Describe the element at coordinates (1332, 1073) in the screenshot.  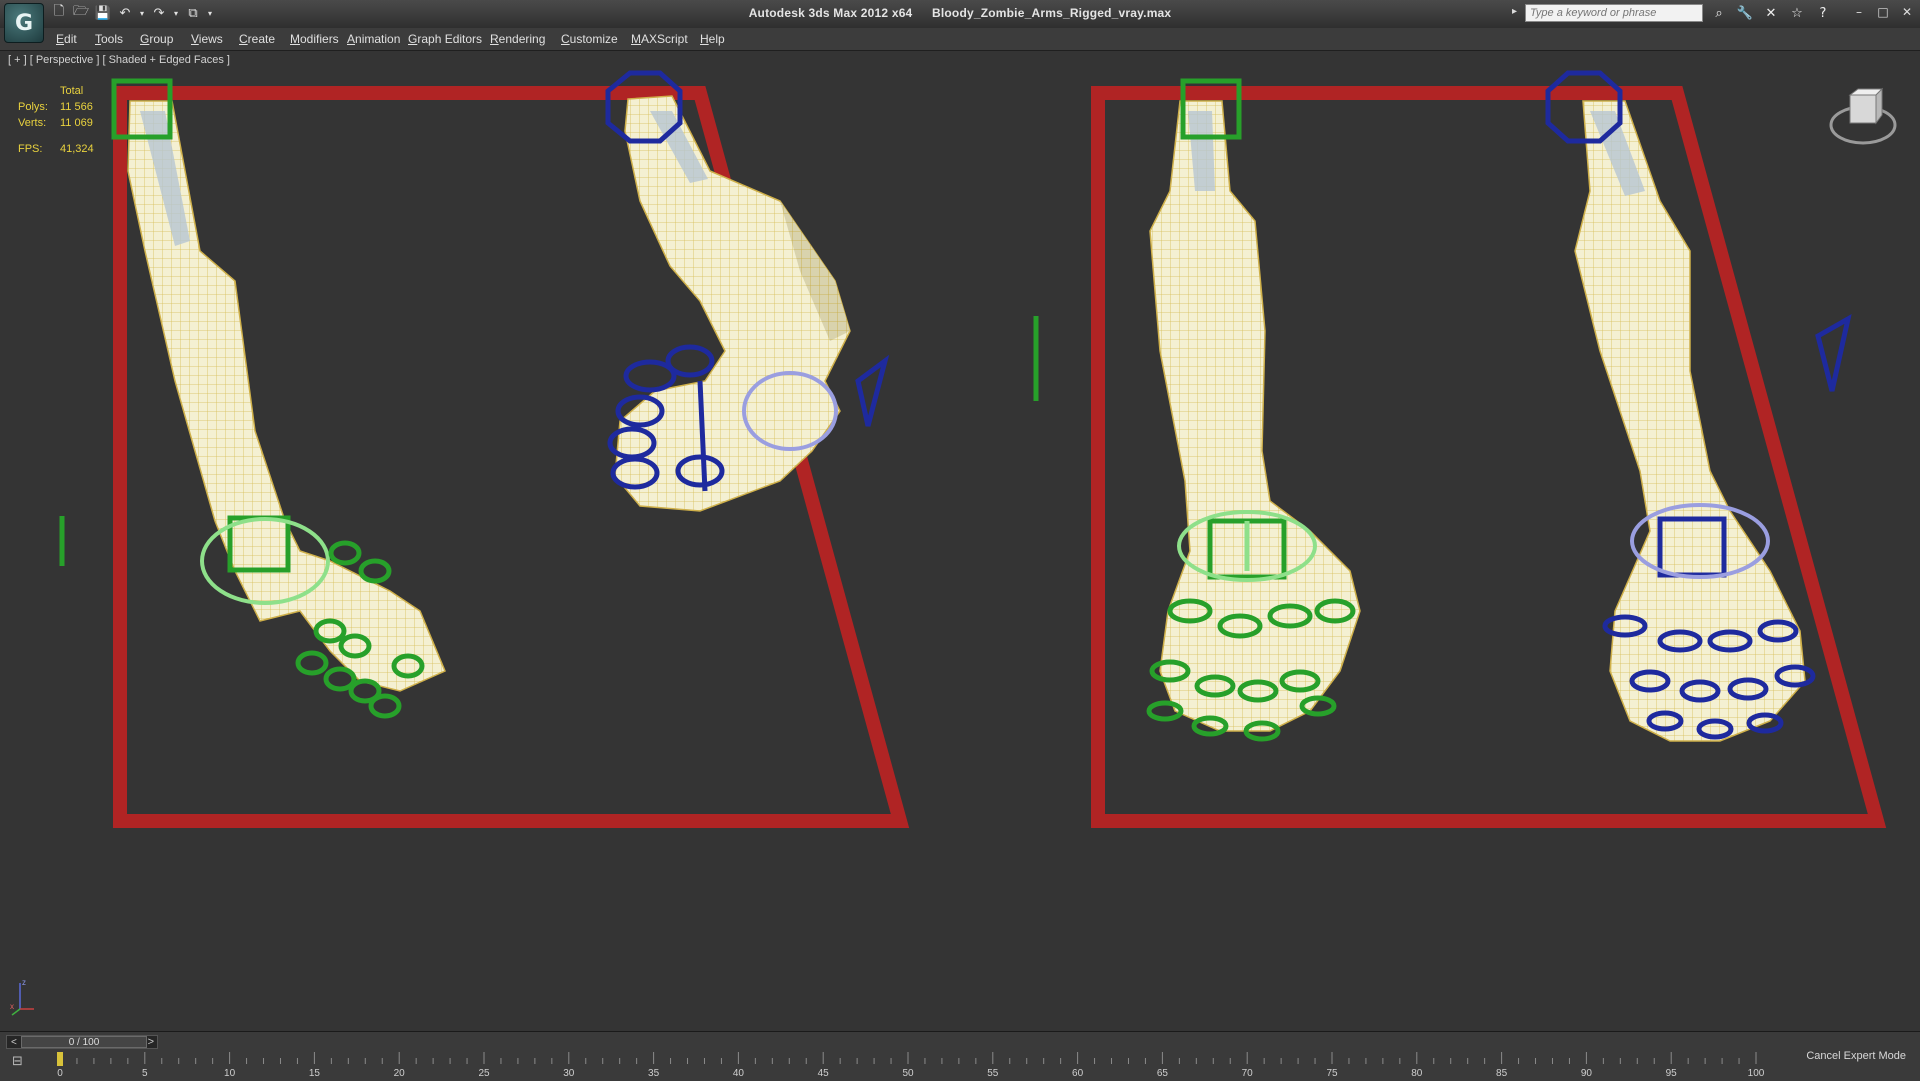
I see `ruler-tick-label: 75` at that location.